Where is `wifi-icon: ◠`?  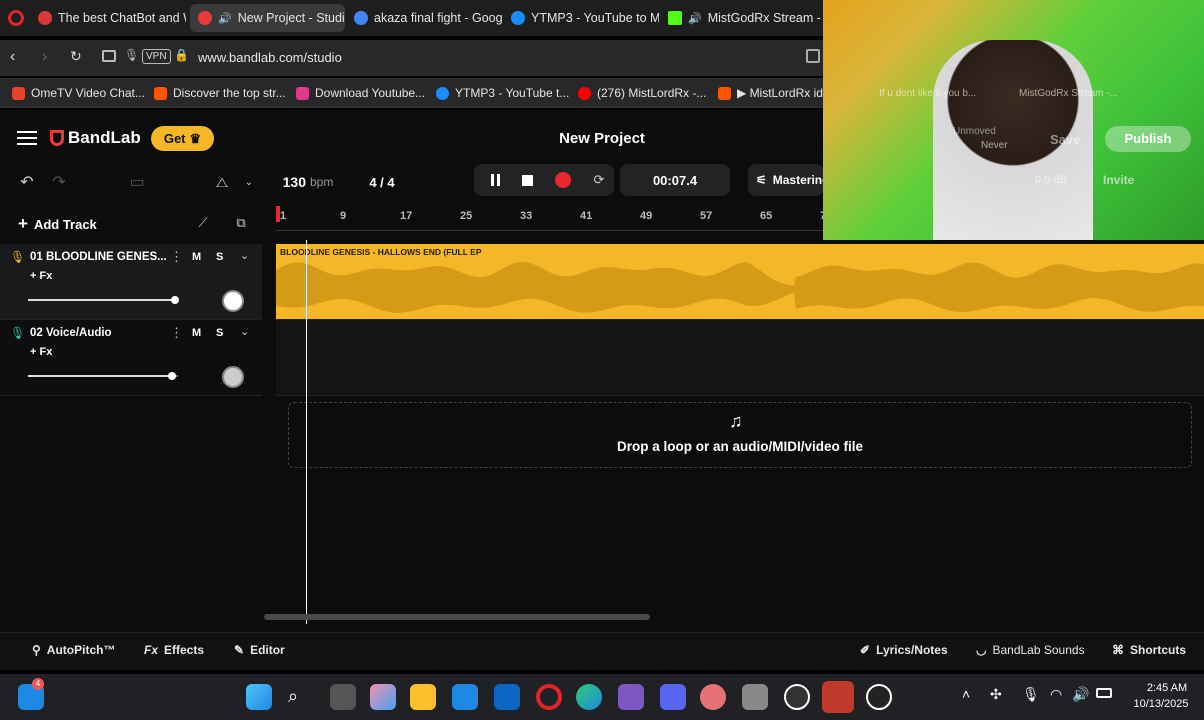
wifi-icon: ◠ is located at coordinates (1056, 694).